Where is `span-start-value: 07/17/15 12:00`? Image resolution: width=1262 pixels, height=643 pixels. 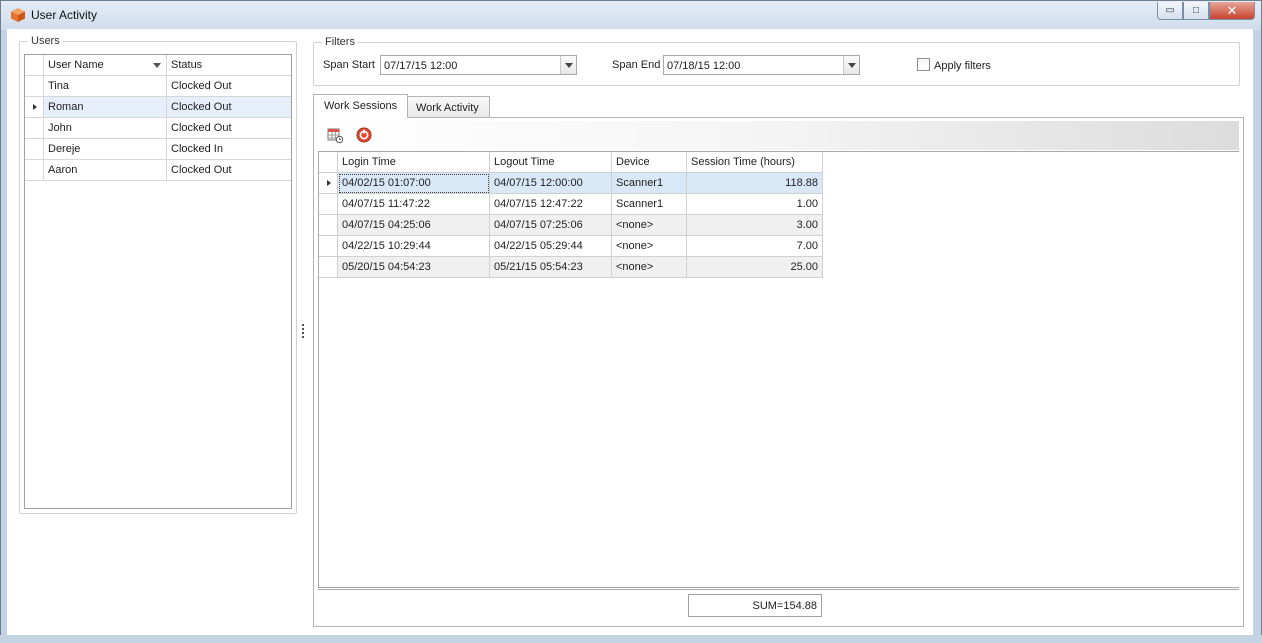
span-start-value: 07/17/15 12:00 is located at coordinates (421, 66).